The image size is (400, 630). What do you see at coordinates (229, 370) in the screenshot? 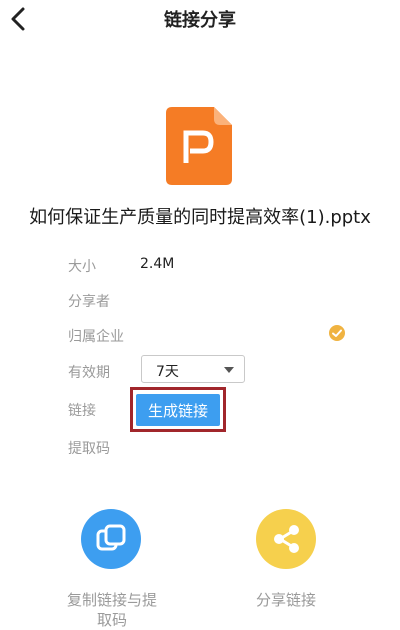
I see `chevron-down-icon` at bounding box center [229, 370].